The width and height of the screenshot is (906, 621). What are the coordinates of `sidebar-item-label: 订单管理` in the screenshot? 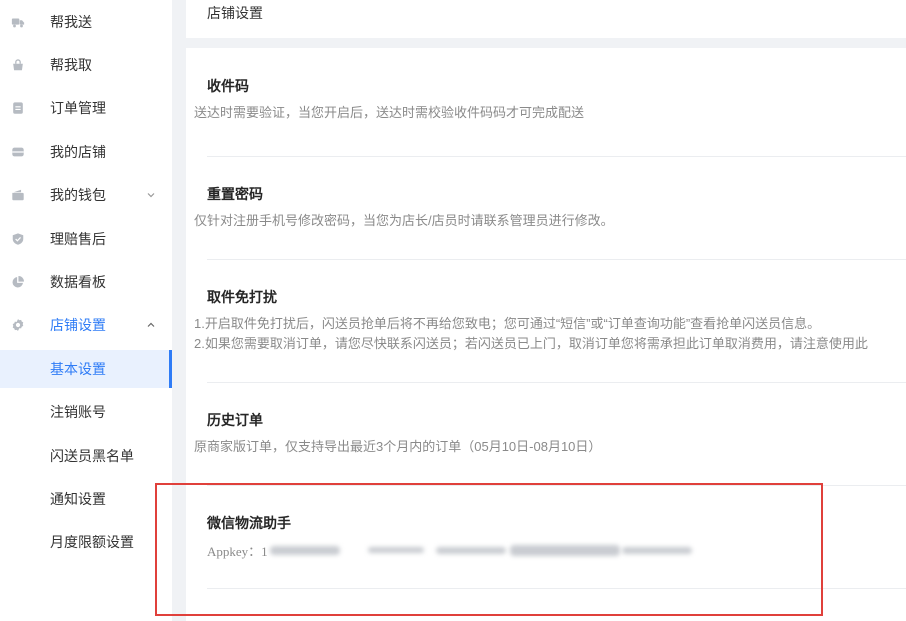 It's located at (78, 108).